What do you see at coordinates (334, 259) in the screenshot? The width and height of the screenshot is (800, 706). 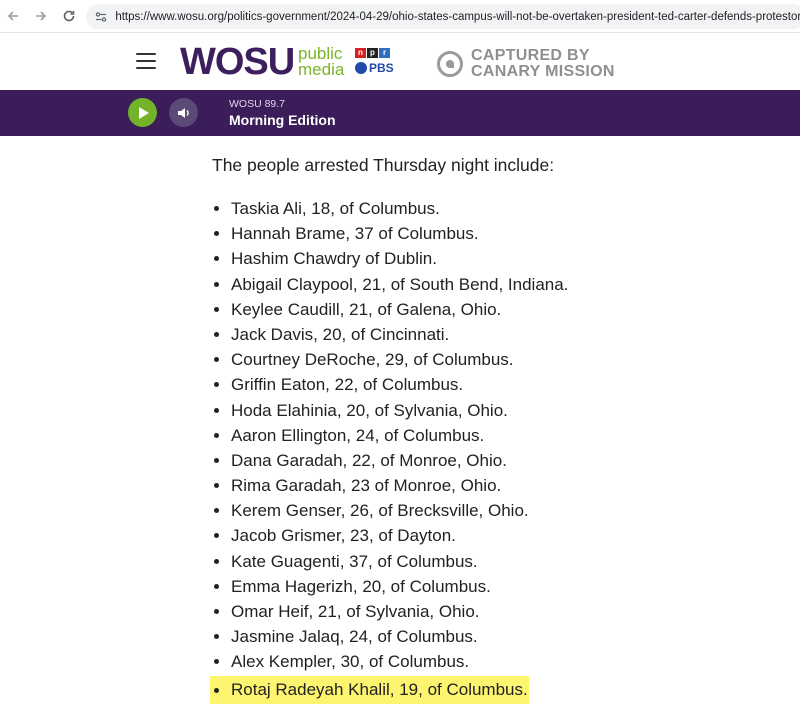 I see `list-item-text: Hashim Chawdry of Dublin.` at bounding box center [334, 259].